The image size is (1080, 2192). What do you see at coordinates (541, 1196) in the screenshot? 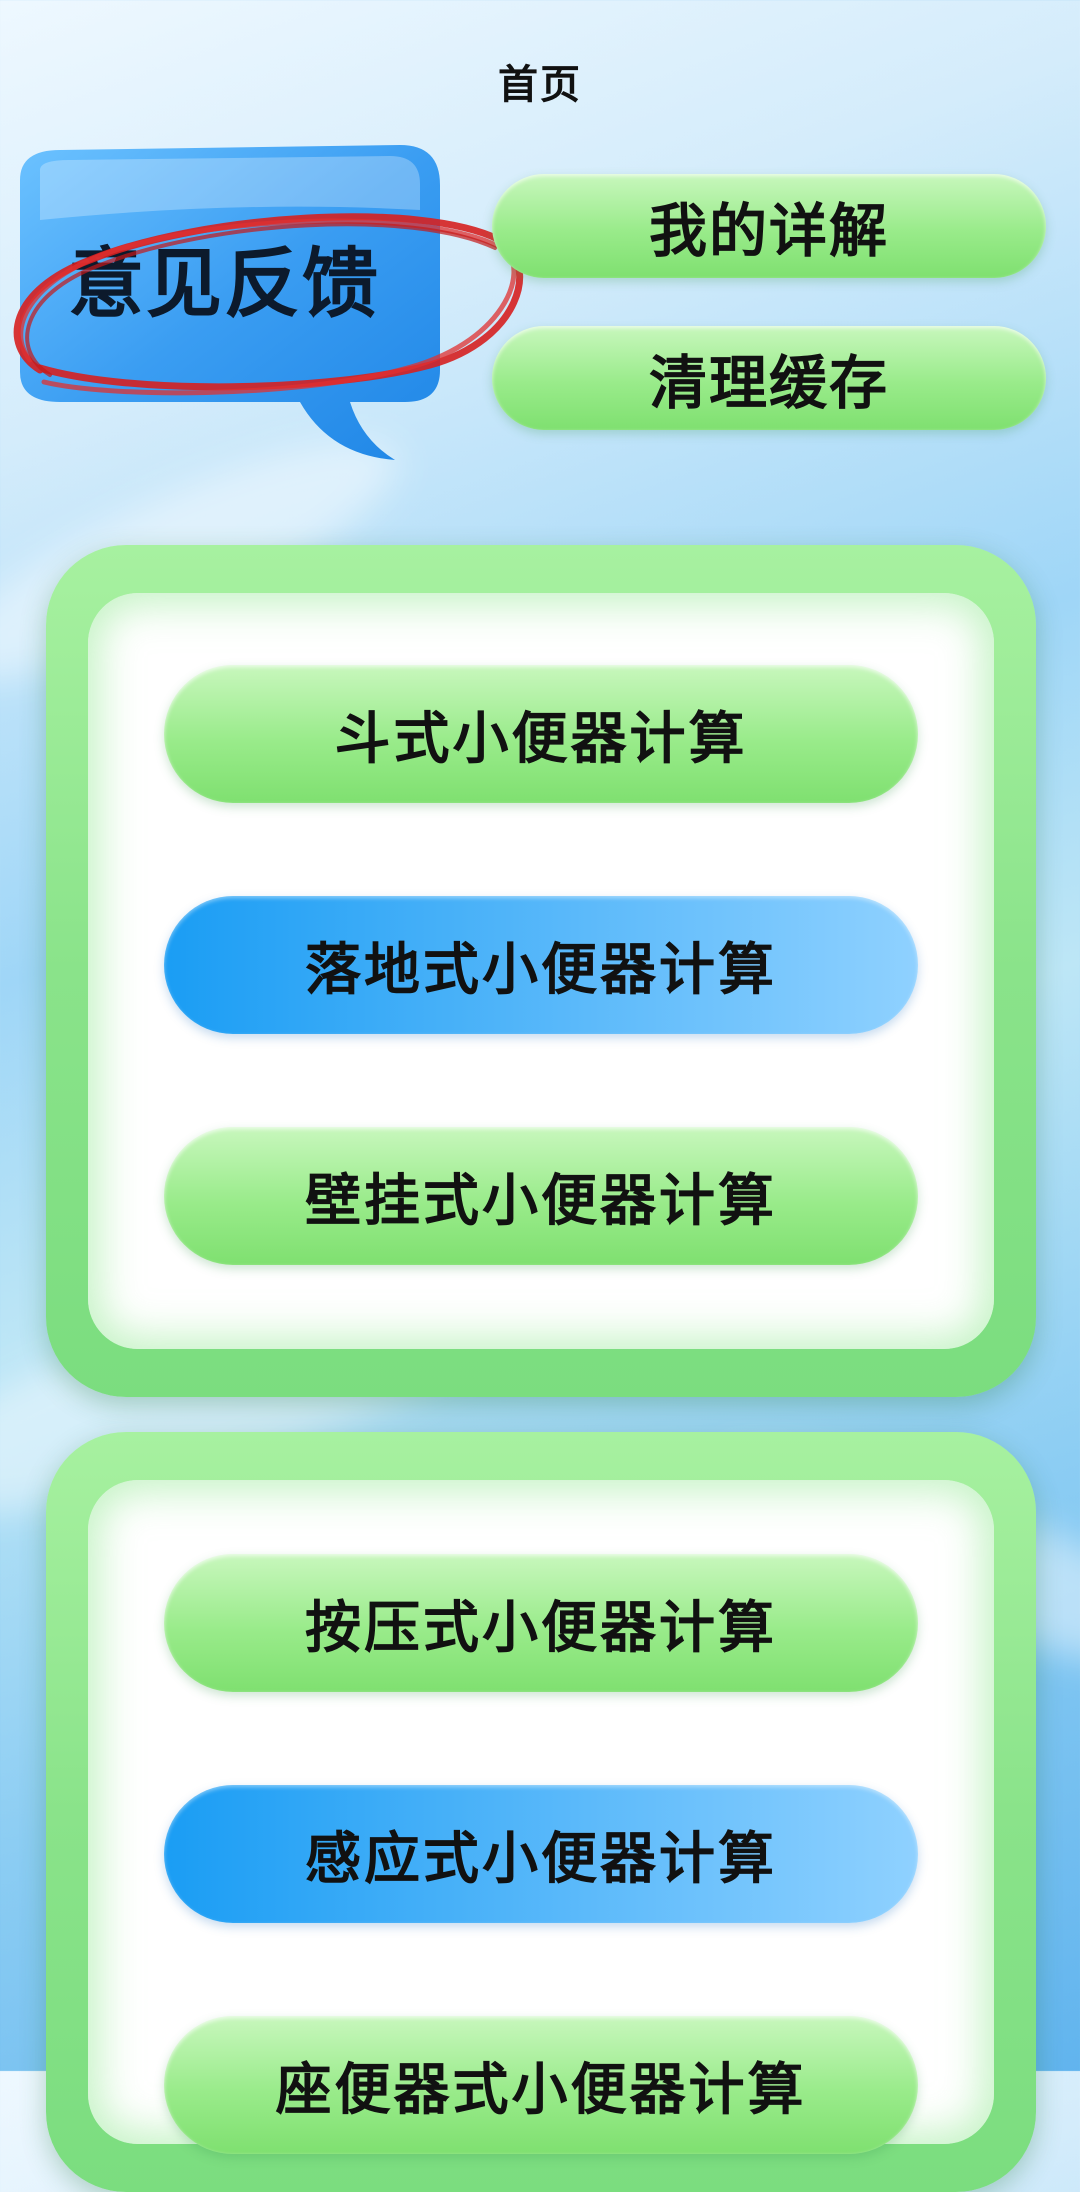
I see `wall-hung-urinal-calc-button: 壁挂式小便器计算` at bounding box center [541, 1196].